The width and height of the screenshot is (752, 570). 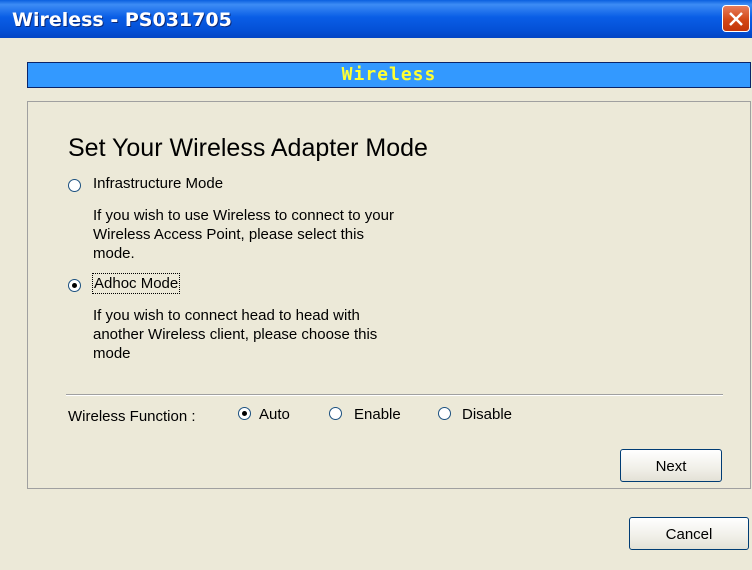 I want to click on separator, so click(x=394, y=395).